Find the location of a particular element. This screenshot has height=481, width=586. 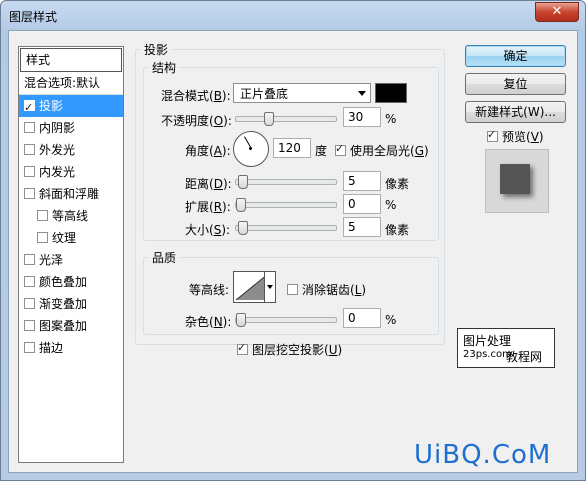

angle-input: 120 is located at coordinates (292, 148).